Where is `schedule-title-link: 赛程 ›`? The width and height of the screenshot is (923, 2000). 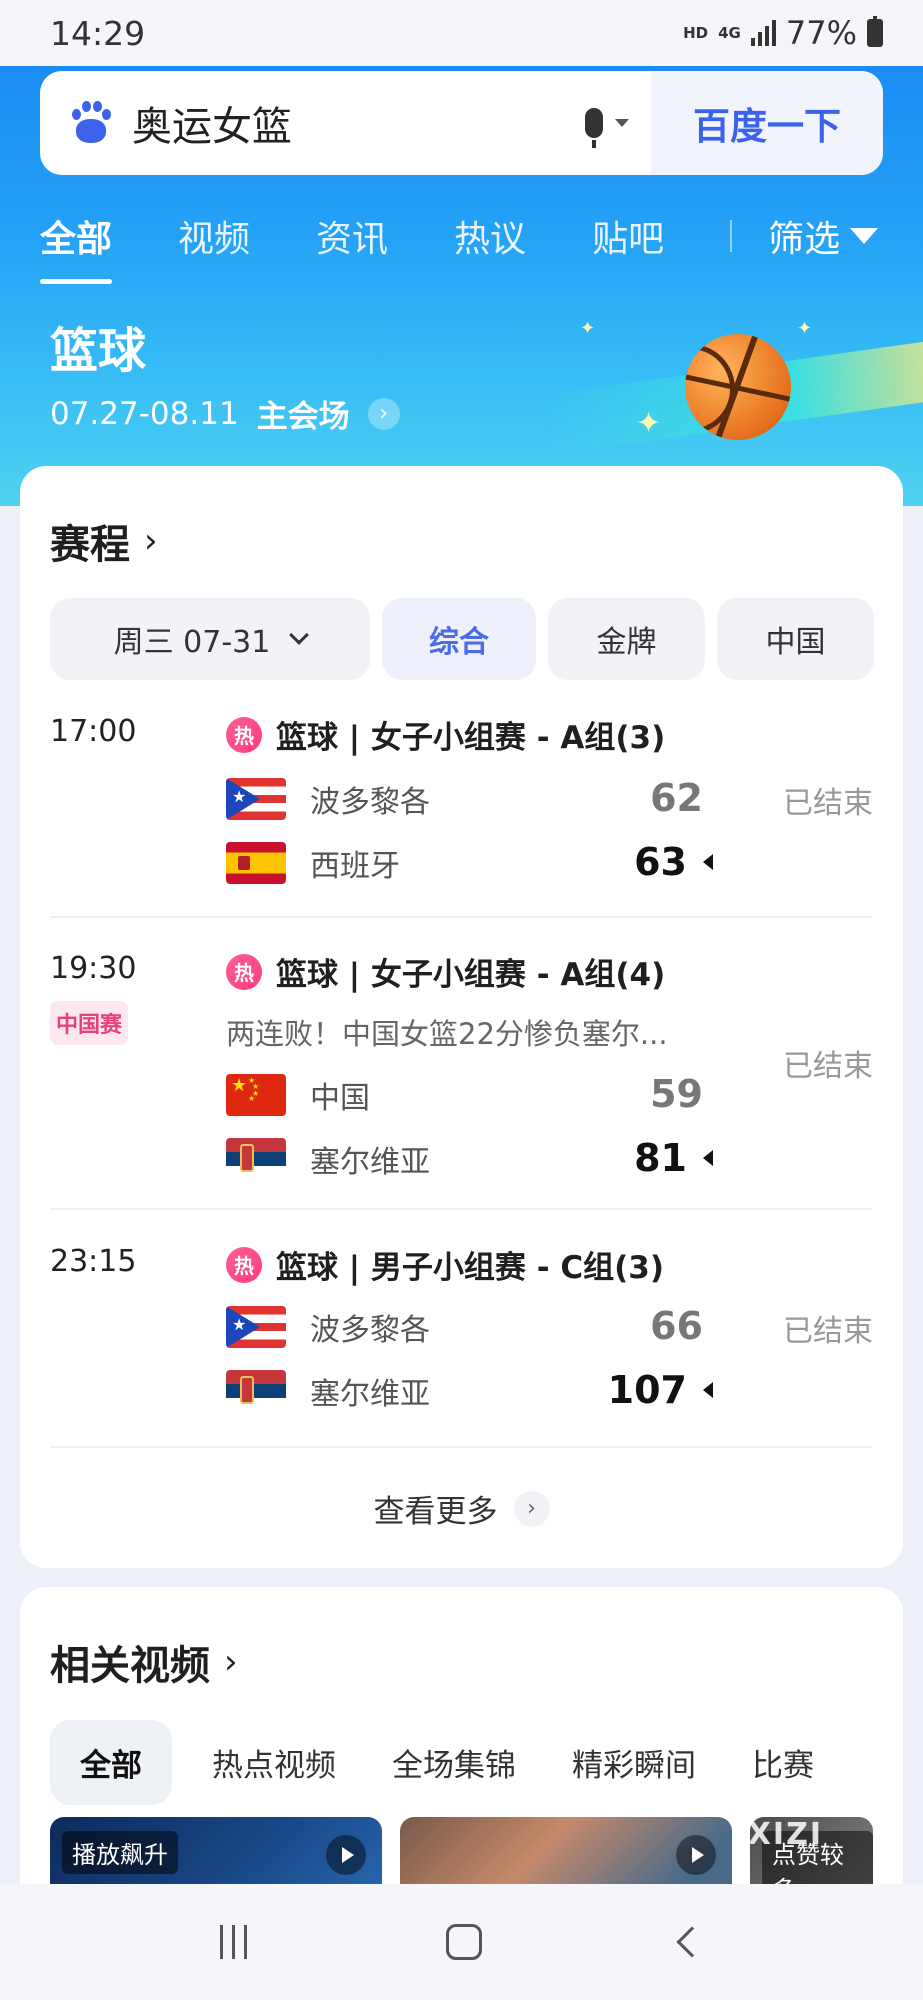 schedule-title-link: 赛程 › is located at coordinates (104, 541).